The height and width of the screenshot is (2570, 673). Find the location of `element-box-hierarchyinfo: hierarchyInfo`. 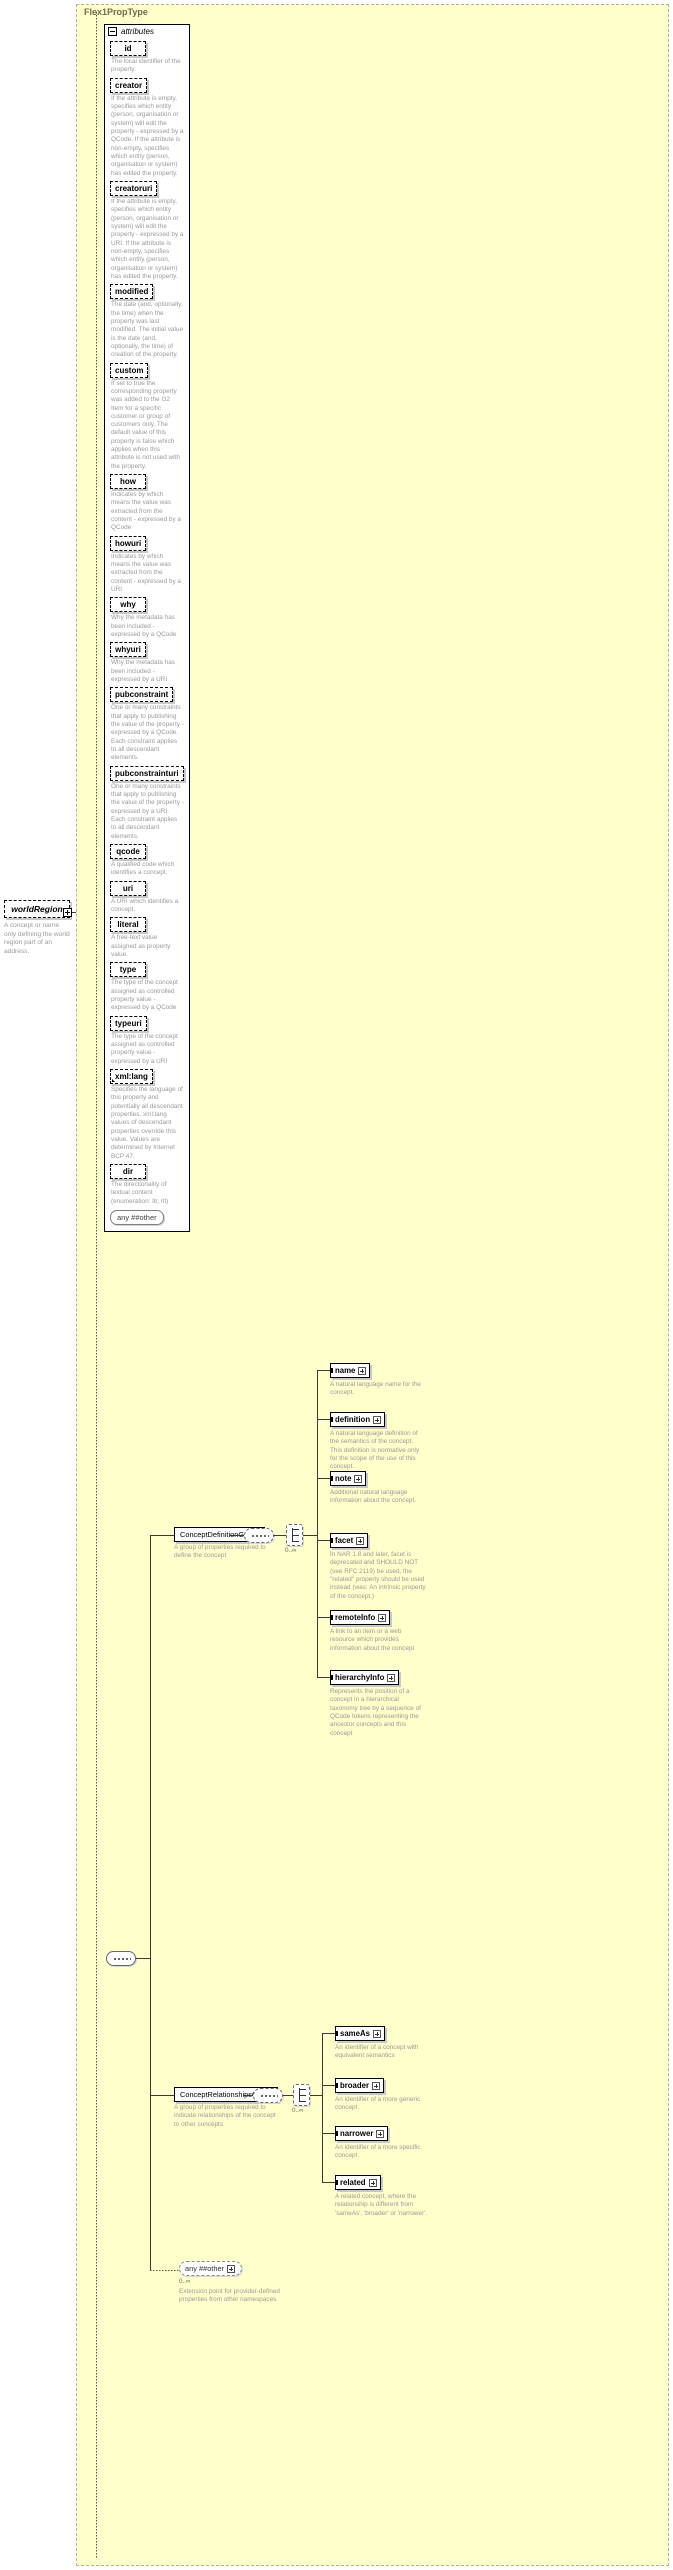

element-box-hierarchyinfo: hierarchyInfo is located at coordinates (365, 1677).